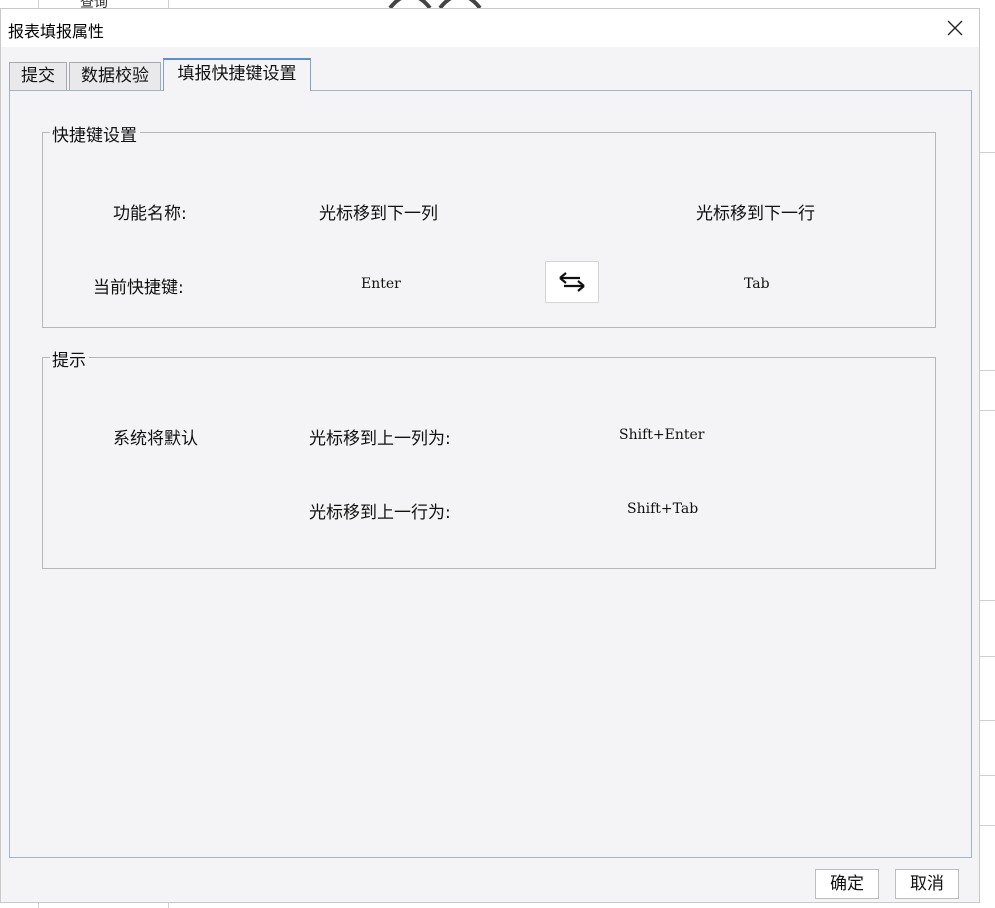 Image resolution: width=995 pixels, height=908 pixels. I want to click on ok-button: 确定, so click(847, 884).